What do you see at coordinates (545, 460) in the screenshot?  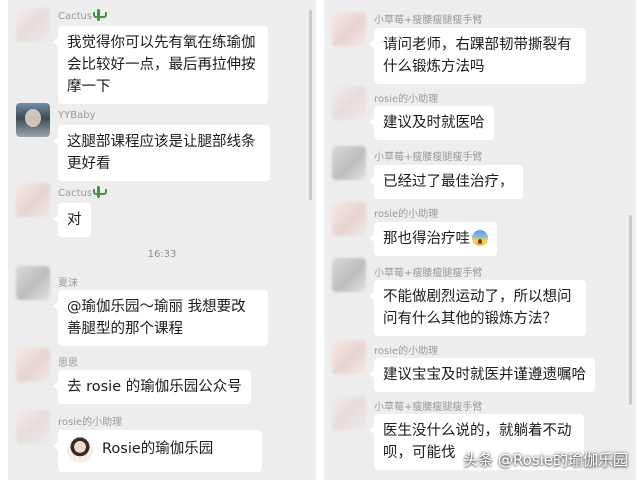 I see `watermark: 头条 @Rosie的瑜伽乐园` at bounding box center [545, 460].